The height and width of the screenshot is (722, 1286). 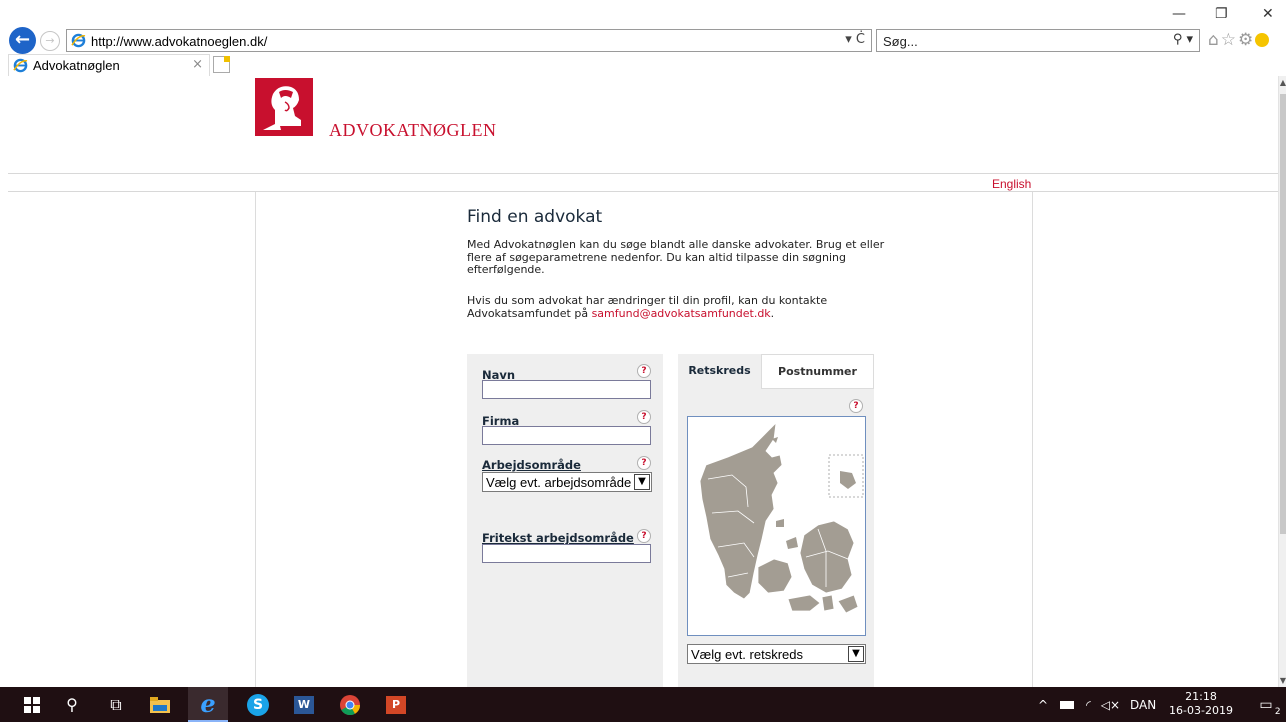 I want to click on chrome-button, so click(x=350, y=704).